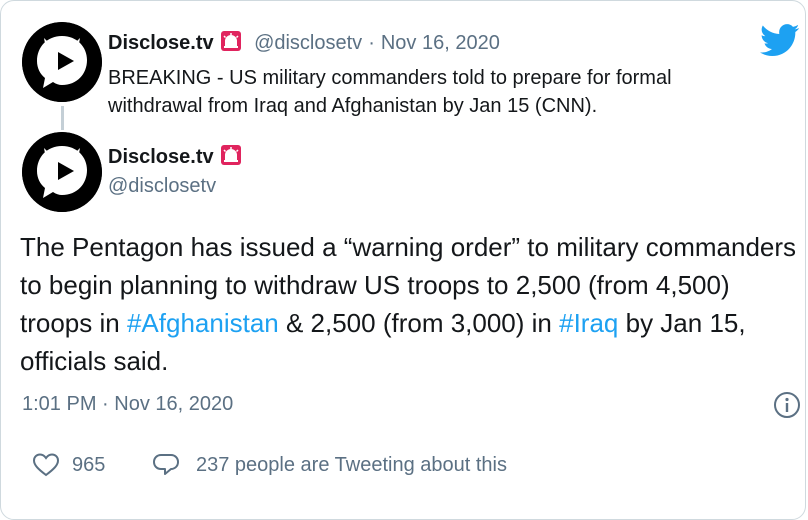 This screenshot has height=520, width=808. I want to click on thread-connector, so click(62, 118).